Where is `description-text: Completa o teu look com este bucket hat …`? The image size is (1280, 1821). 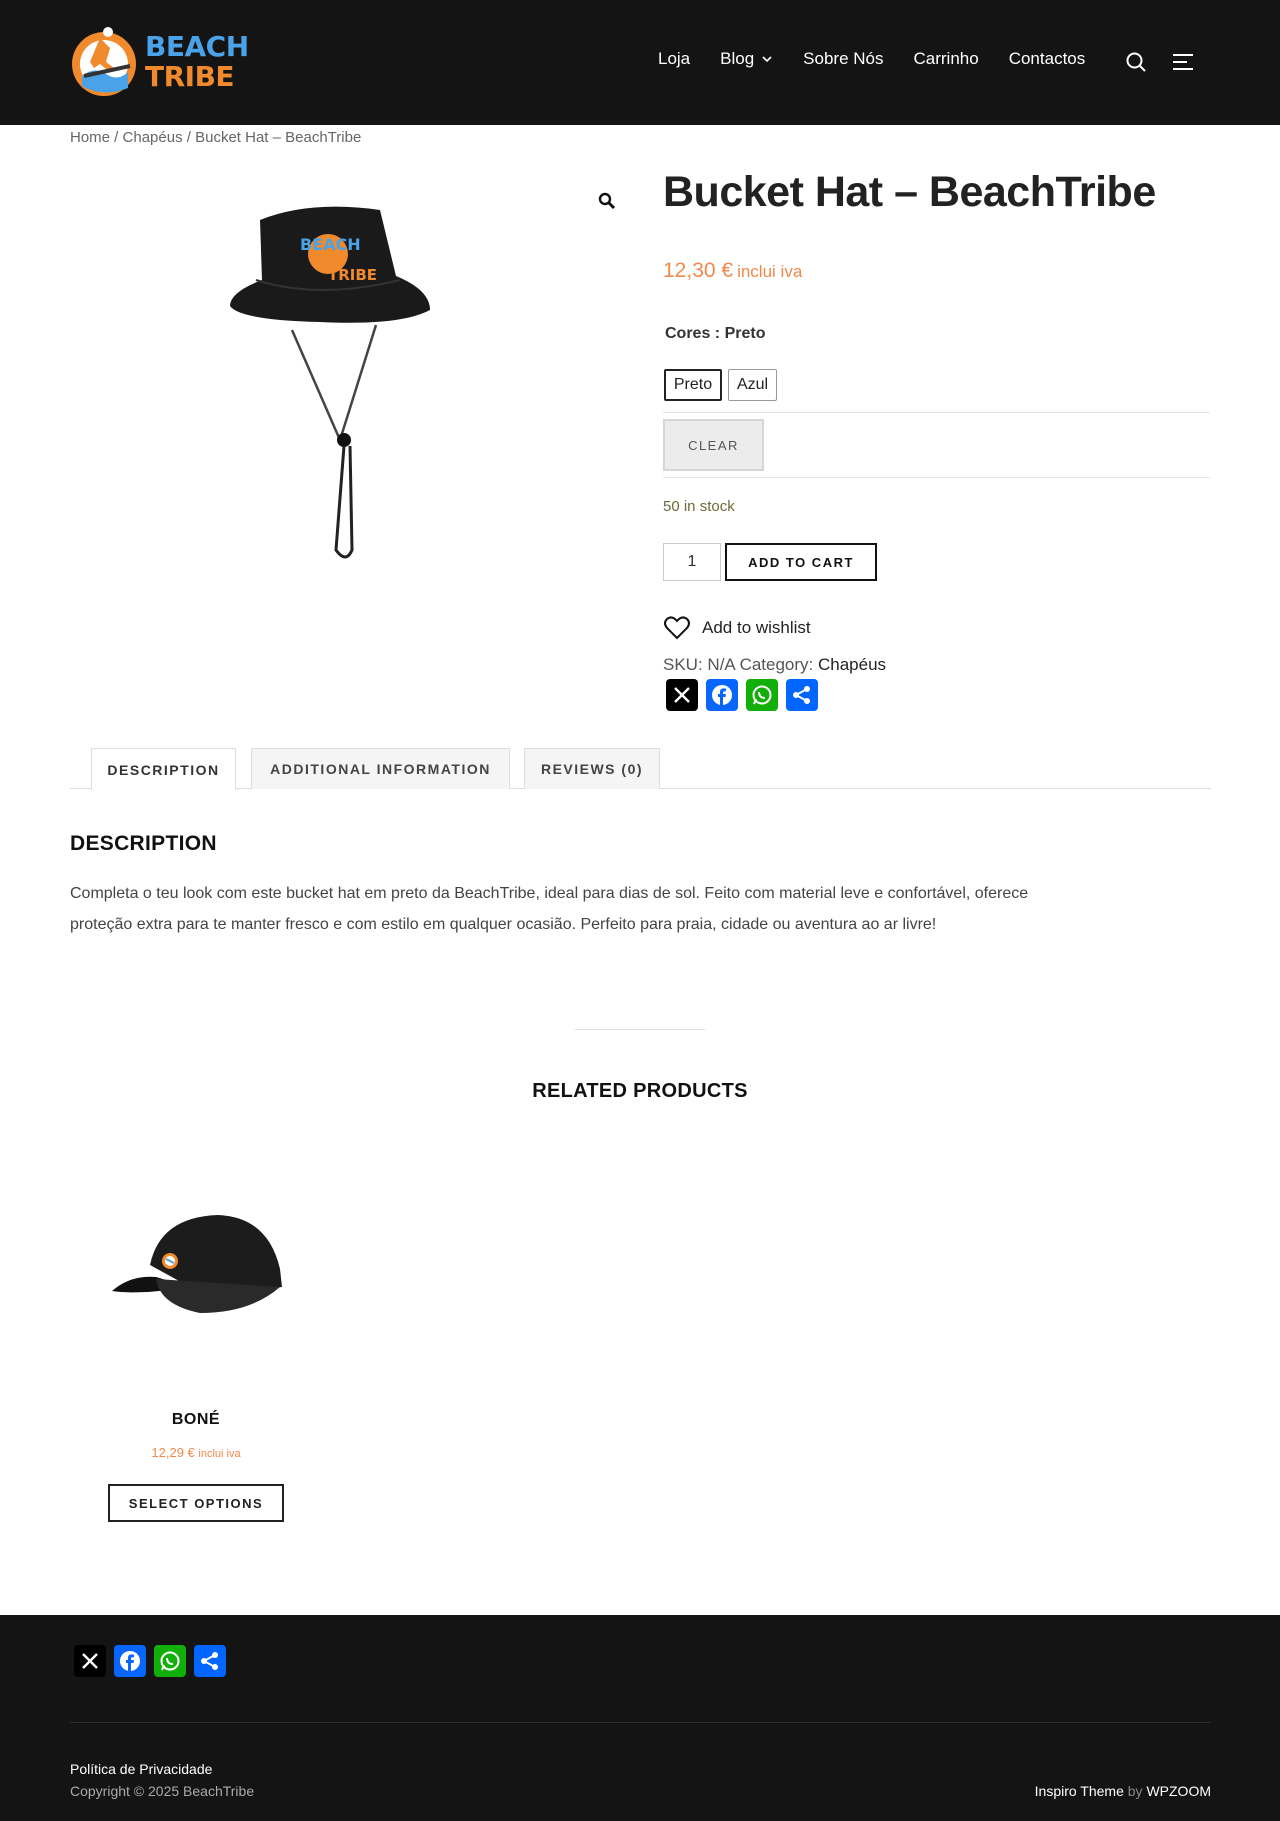
description-text: Completa o teu look com este bucket hat … is located at coordinates (549, 909).